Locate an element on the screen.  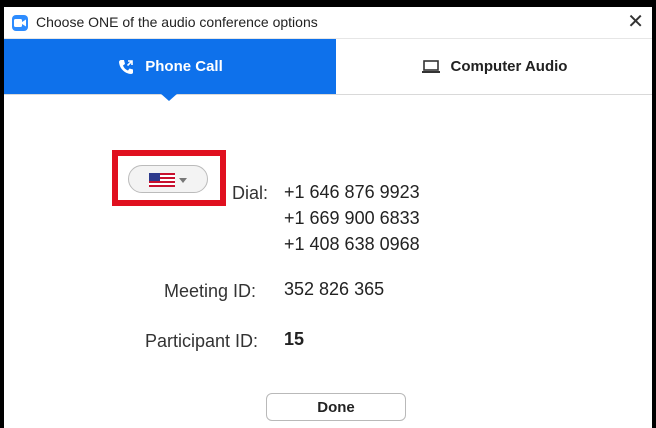
dial-number: +1 408 638 0968 is located at coordinates (352, 244).